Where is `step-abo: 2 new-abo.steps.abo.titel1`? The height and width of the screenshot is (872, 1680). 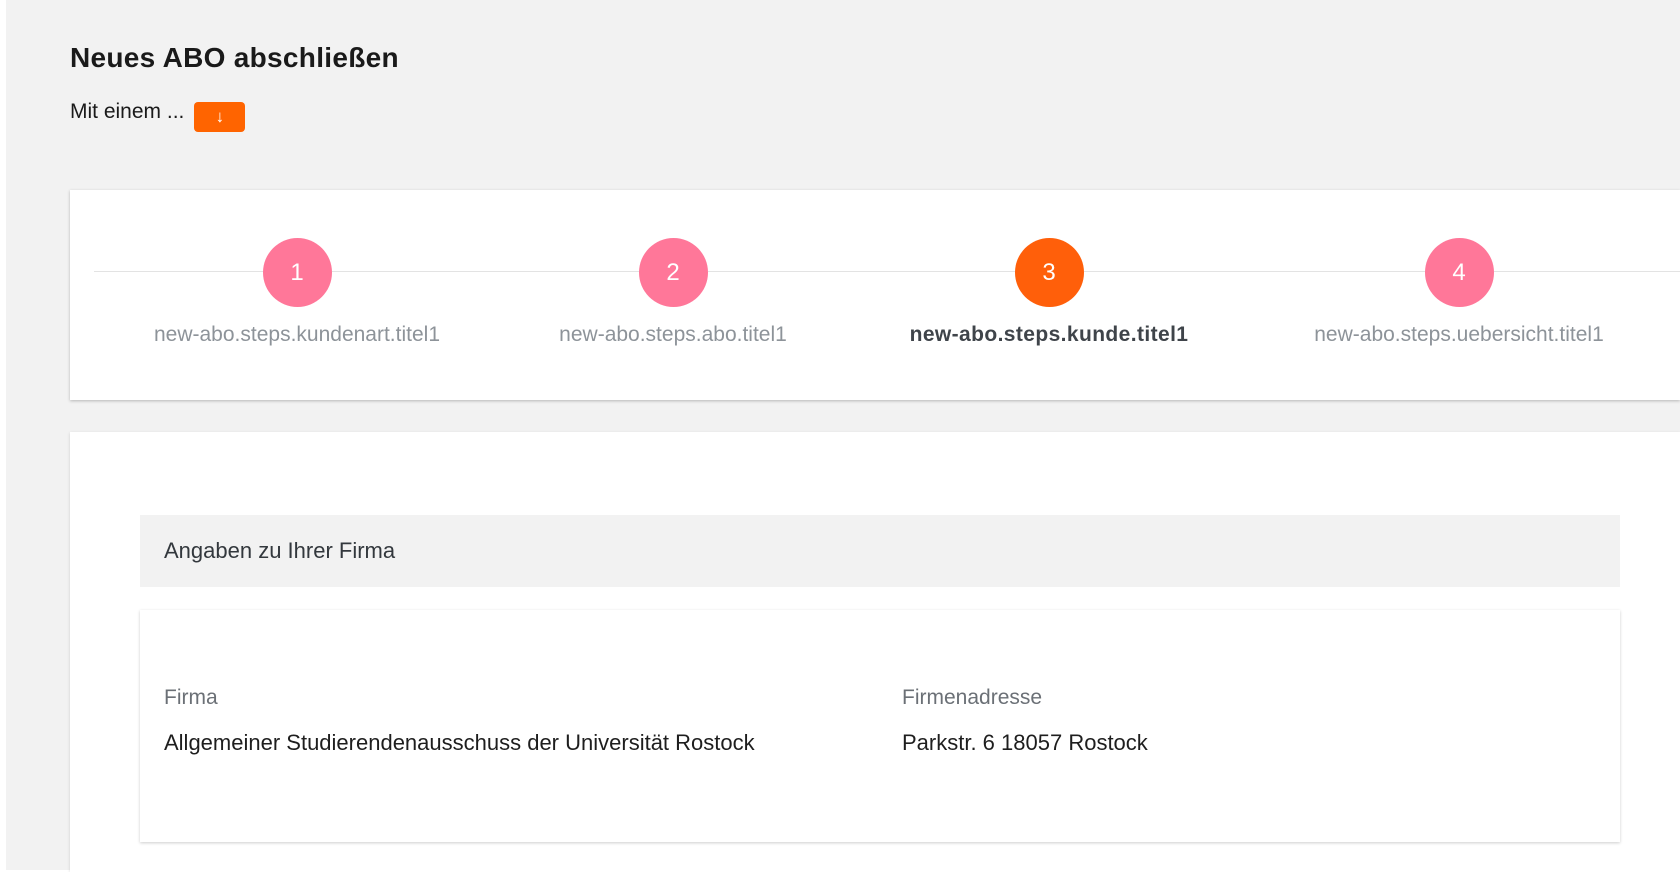 step-abo: 2 new-abo.steps.abo.titel1 is located at coordinates (673, 292).